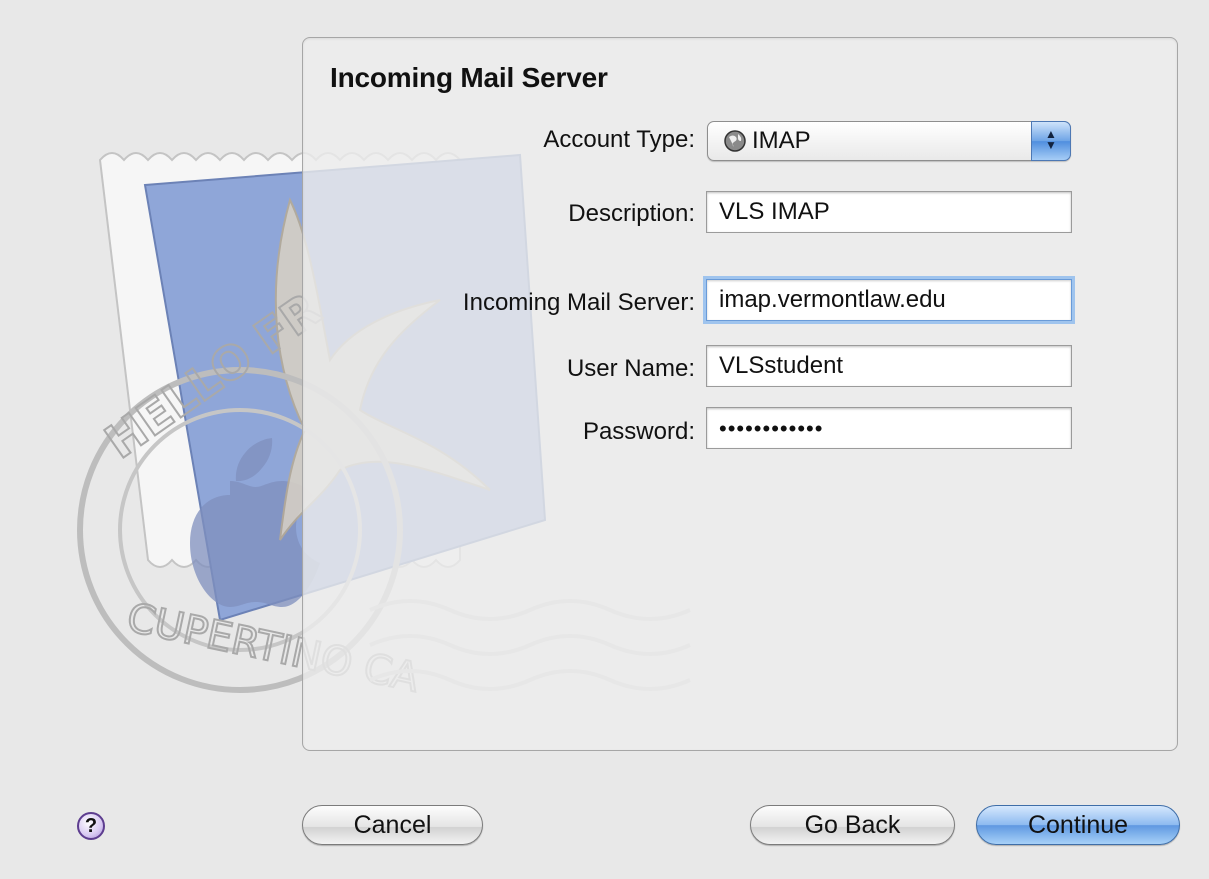  Describe the element at coordinates (392, 825) in the screenshot. I see `cancel-button: Cancel` at that location.